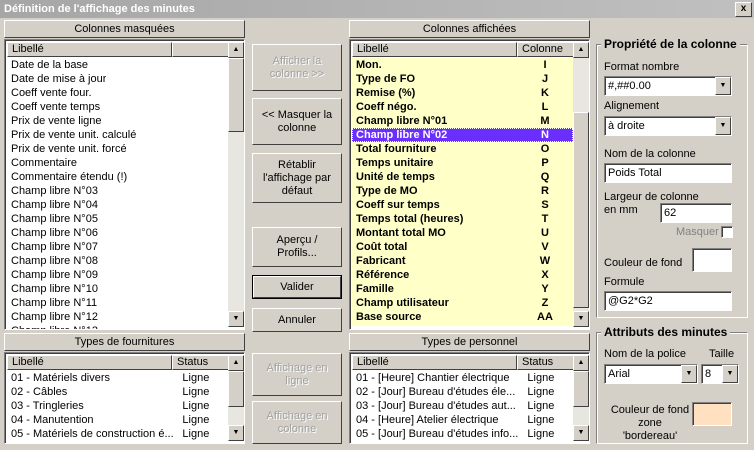 The height and width of the screenshot is (450, 754). I want to click on table-row: Coeff sur temps S, so click(462, 205).